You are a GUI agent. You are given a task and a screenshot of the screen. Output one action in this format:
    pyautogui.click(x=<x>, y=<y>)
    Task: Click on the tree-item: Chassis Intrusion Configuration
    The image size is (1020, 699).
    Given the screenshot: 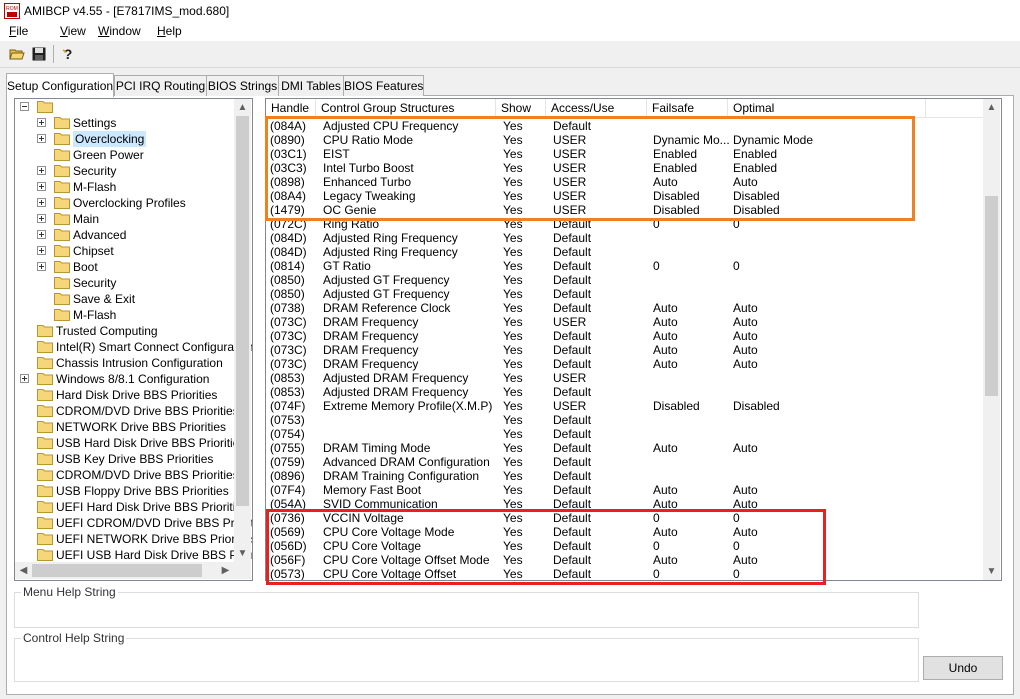 What is the action you would take?
    pyautogui.click(x=124, y=363)
    